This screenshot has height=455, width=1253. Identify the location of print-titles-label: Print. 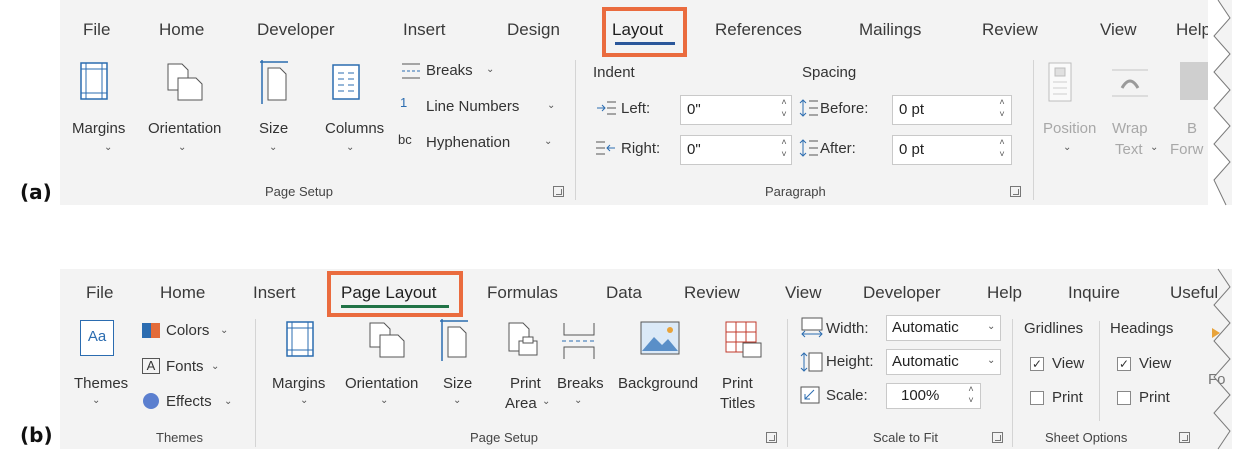
(737, 383).